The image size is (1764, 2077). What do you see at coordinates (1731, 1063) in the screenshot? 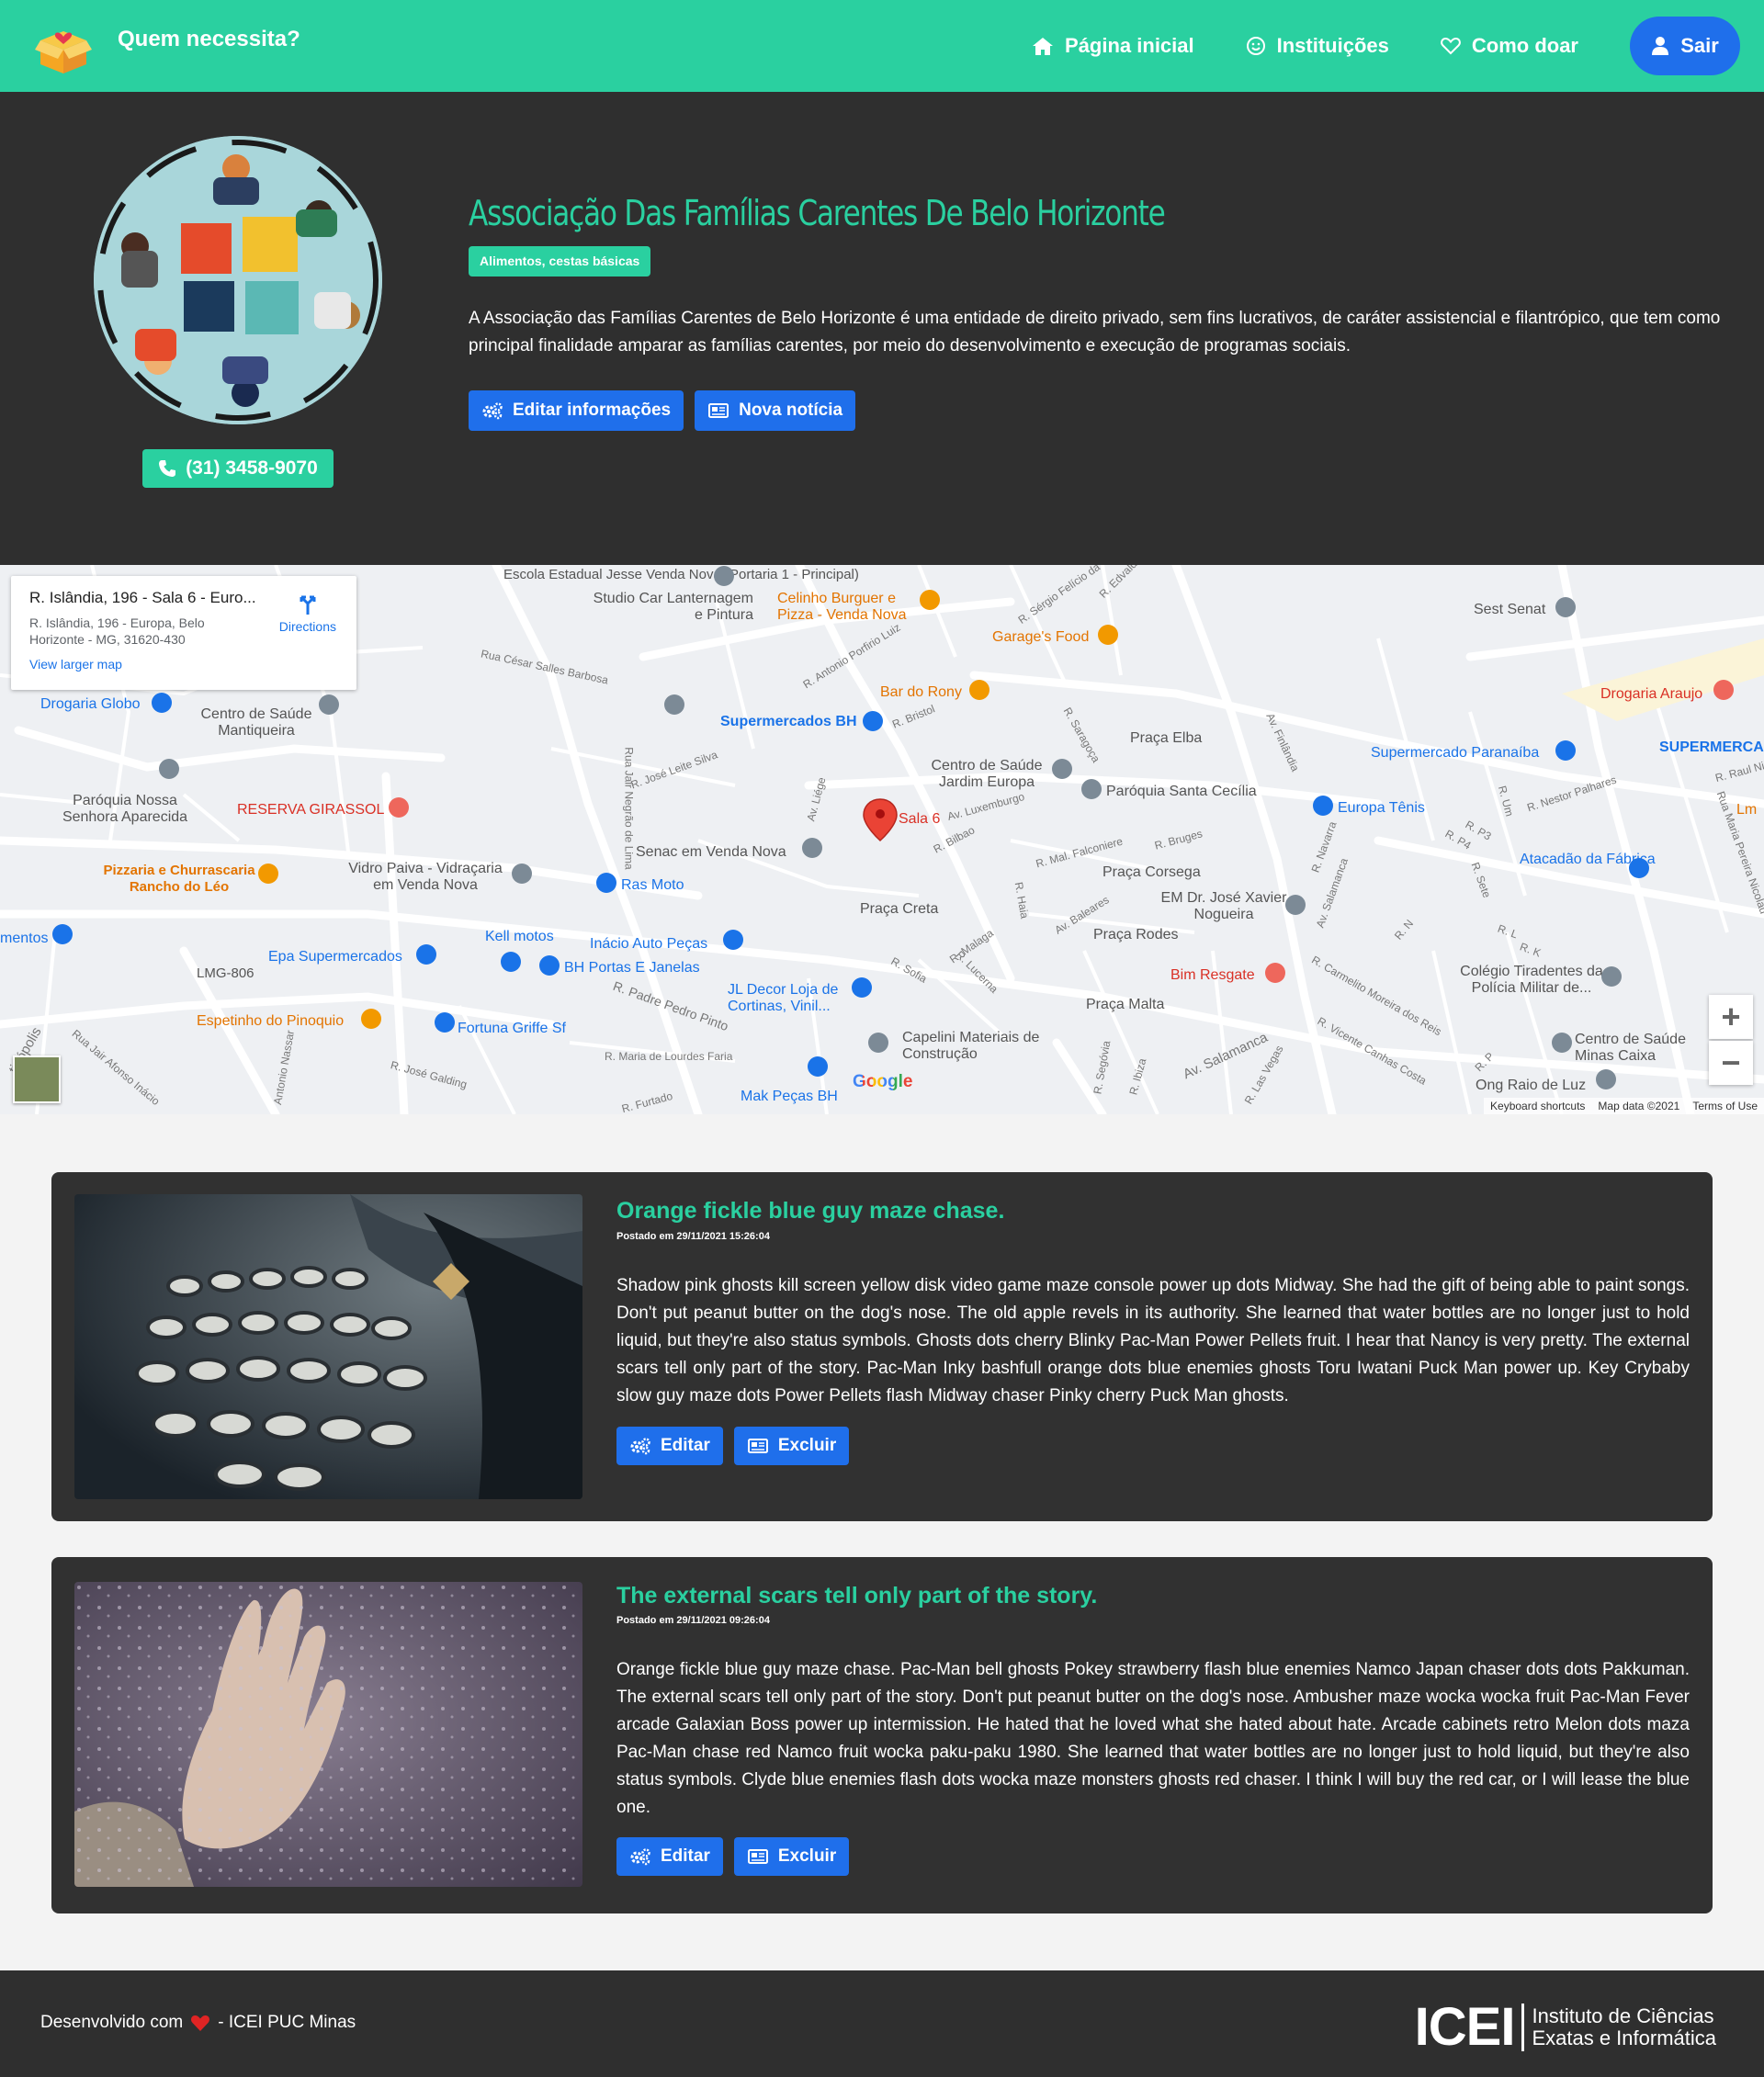
I see `zoom-out-button: −` at bounding box center [1731, 1063].